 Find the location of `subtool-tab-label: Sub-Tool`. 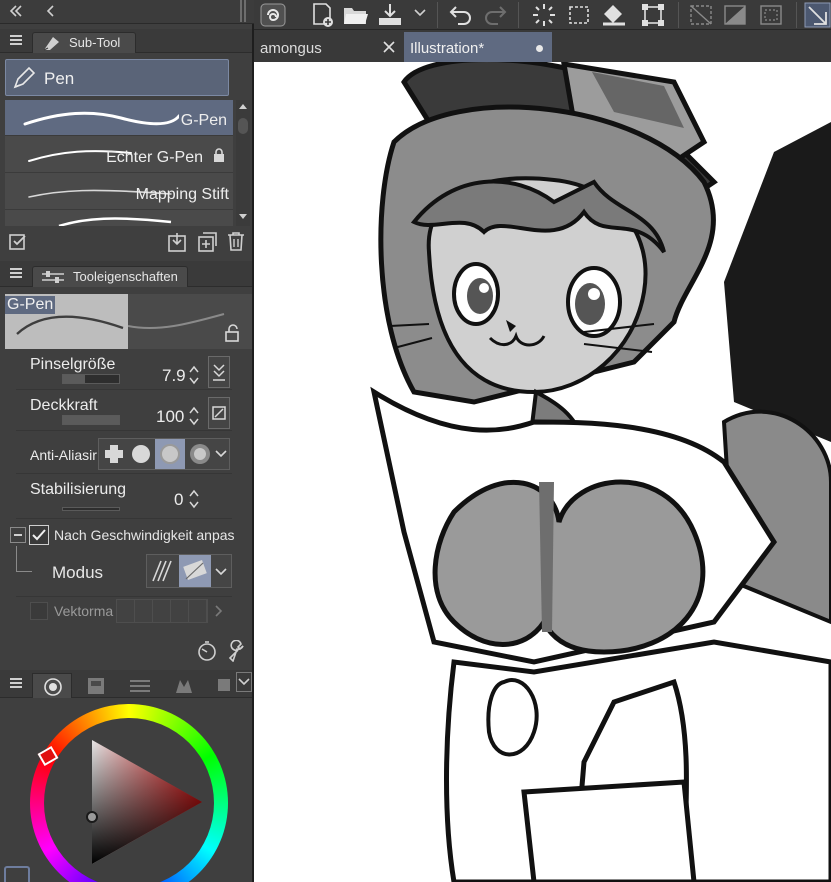

subtool-tab-label: Sub-Tool is located at coordinates (95, 42).